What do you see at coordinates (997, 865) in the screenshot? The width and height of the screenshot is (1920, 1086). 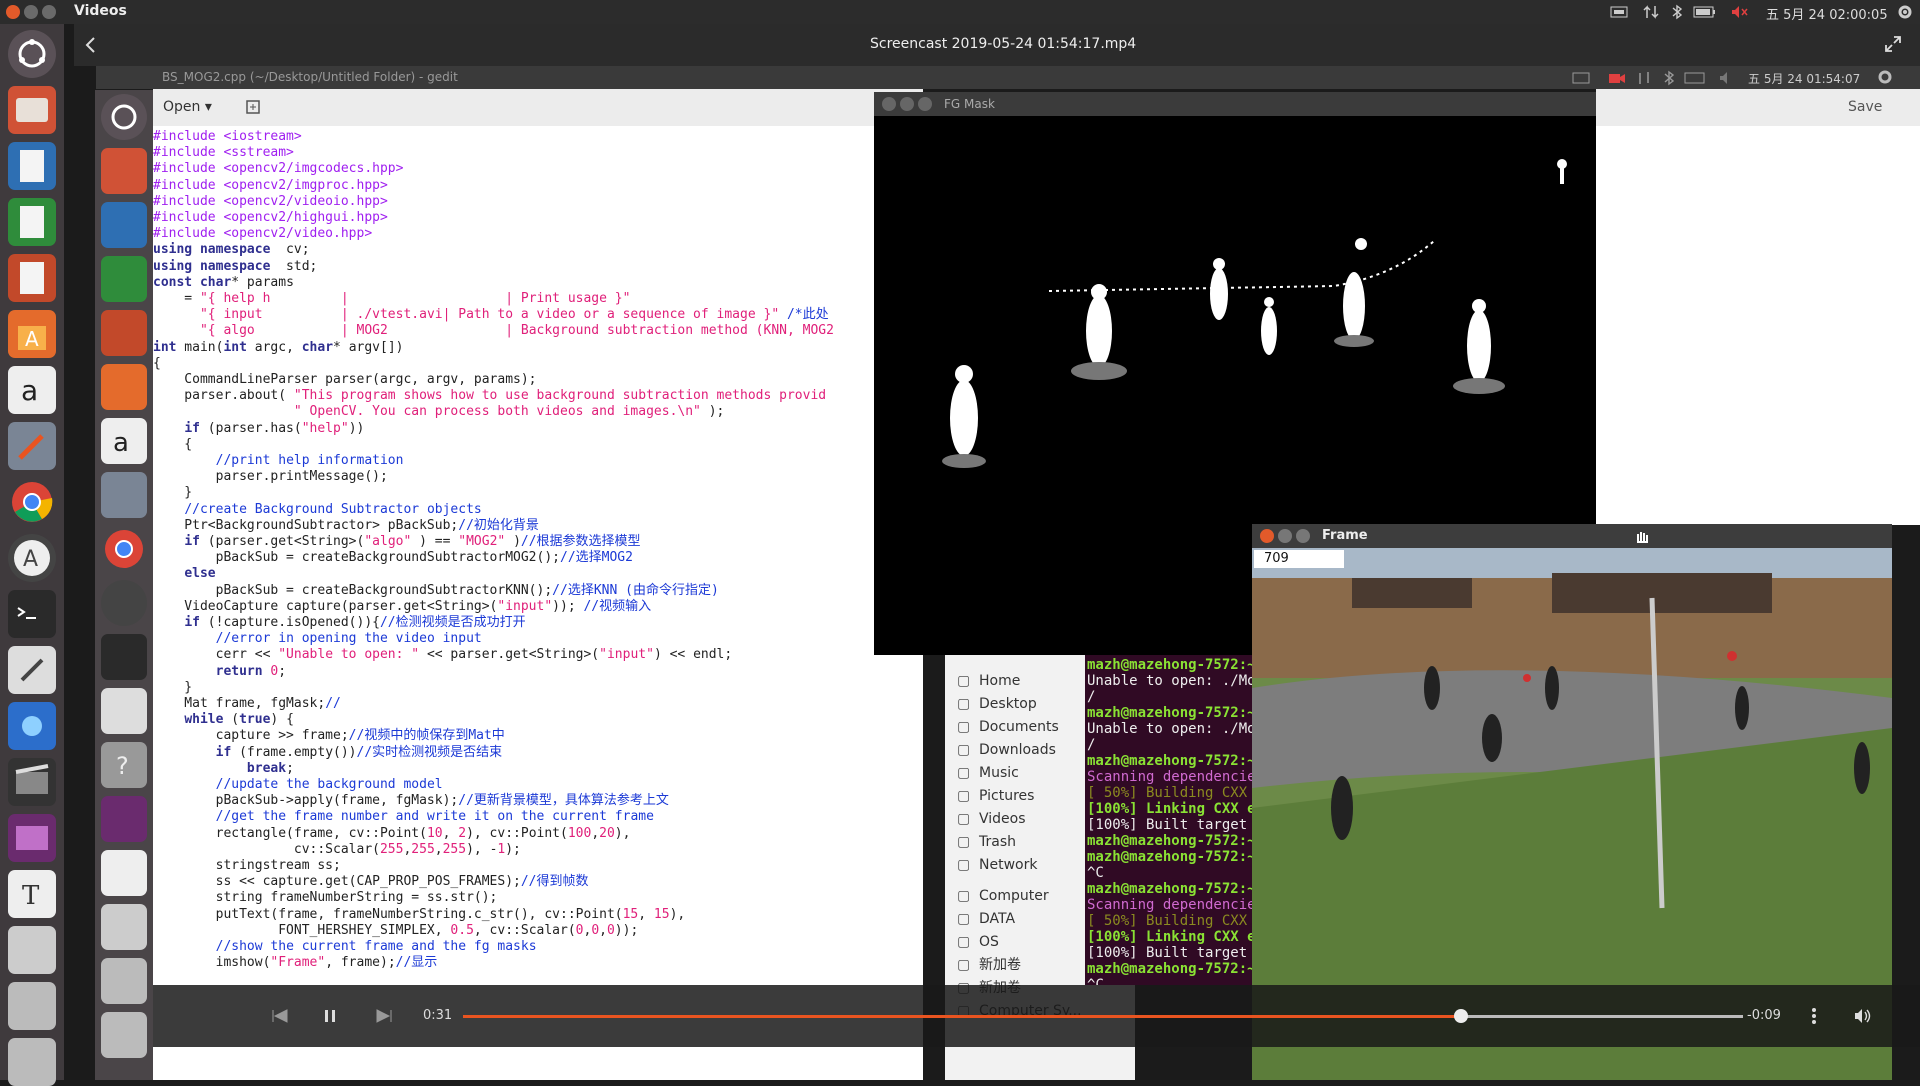 I see `sidebar-place-item: ▢ Network` at bounding box center [997, 865].